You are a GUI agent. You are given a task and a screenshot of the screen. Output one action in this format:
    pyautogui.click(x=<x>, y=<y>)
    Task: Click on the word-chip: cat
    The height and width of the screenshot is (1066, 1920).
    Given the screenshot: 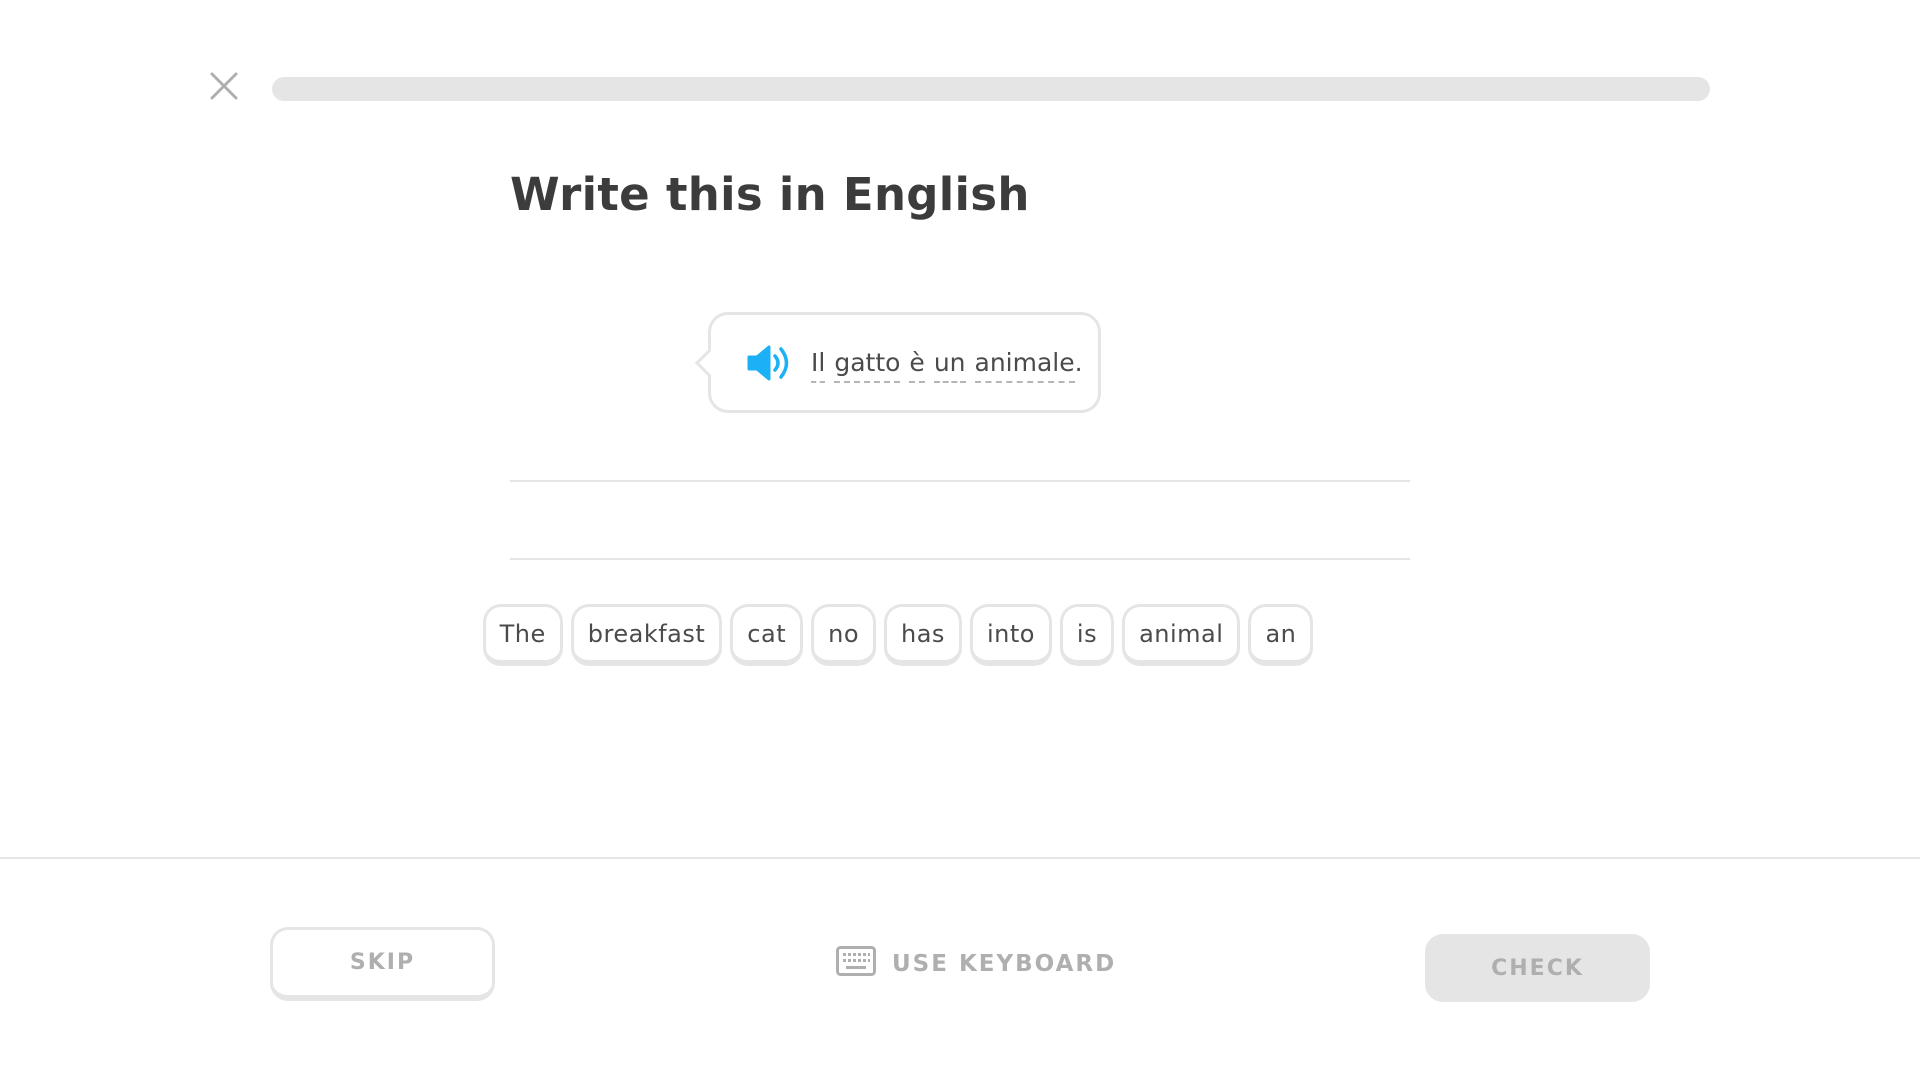 What is the action you would take?
    pyautogui.click(x=767, y=635)
    